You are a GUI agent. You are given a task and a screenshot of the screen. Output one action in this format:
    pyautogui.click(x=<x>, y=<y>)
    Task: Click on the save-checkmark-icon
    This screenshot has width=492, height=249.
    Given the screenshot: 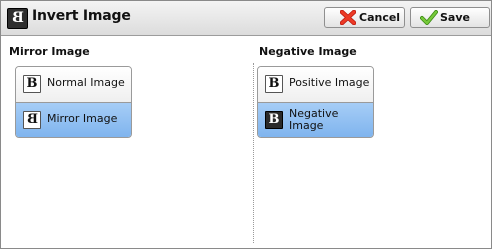 What is the action you would take?
    pyautogui.click(x=429, y=19)
    